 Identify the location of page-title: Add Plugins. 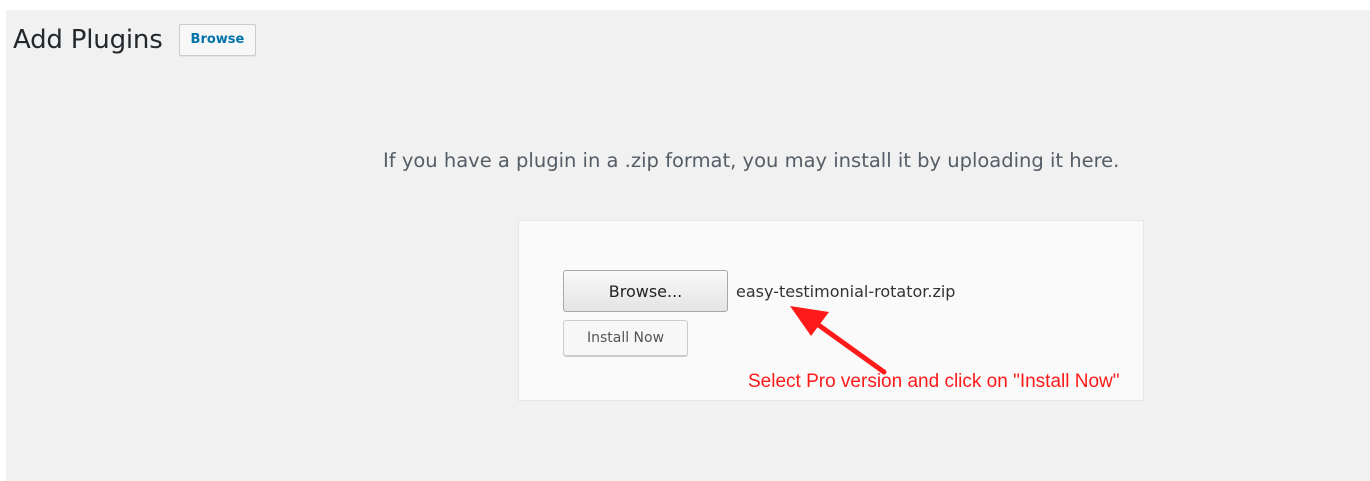
(88, 40).